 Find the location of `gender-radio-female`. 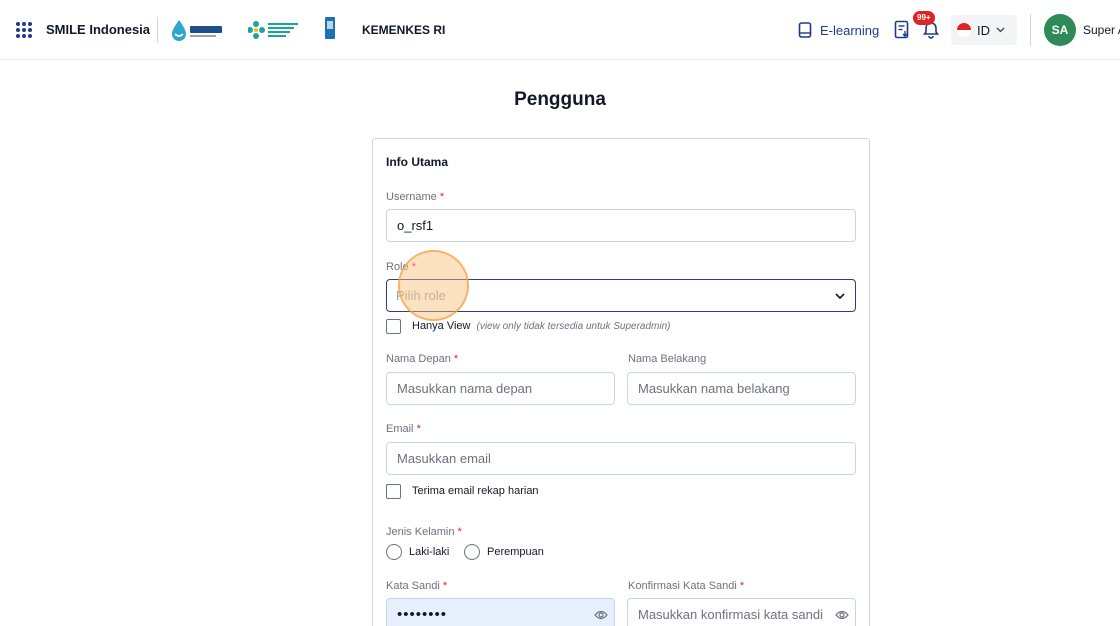

gender-radio-female is located at coordinates (472, 552).